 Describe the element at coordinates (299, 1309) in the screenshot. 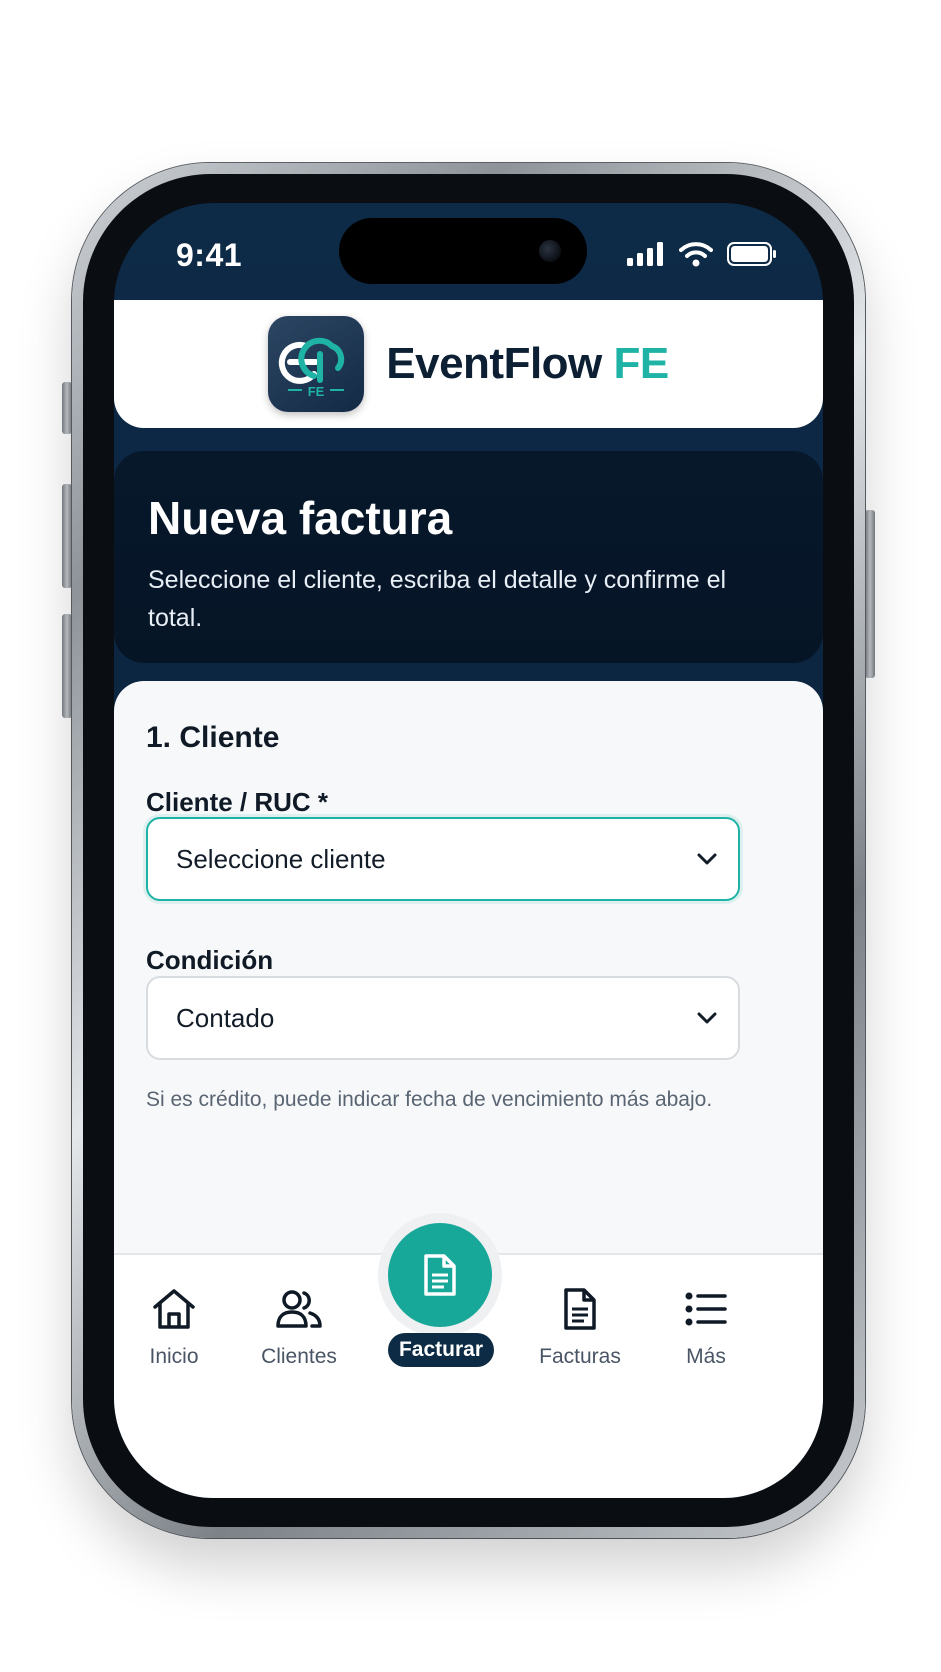

I see `users-icon` at that location.